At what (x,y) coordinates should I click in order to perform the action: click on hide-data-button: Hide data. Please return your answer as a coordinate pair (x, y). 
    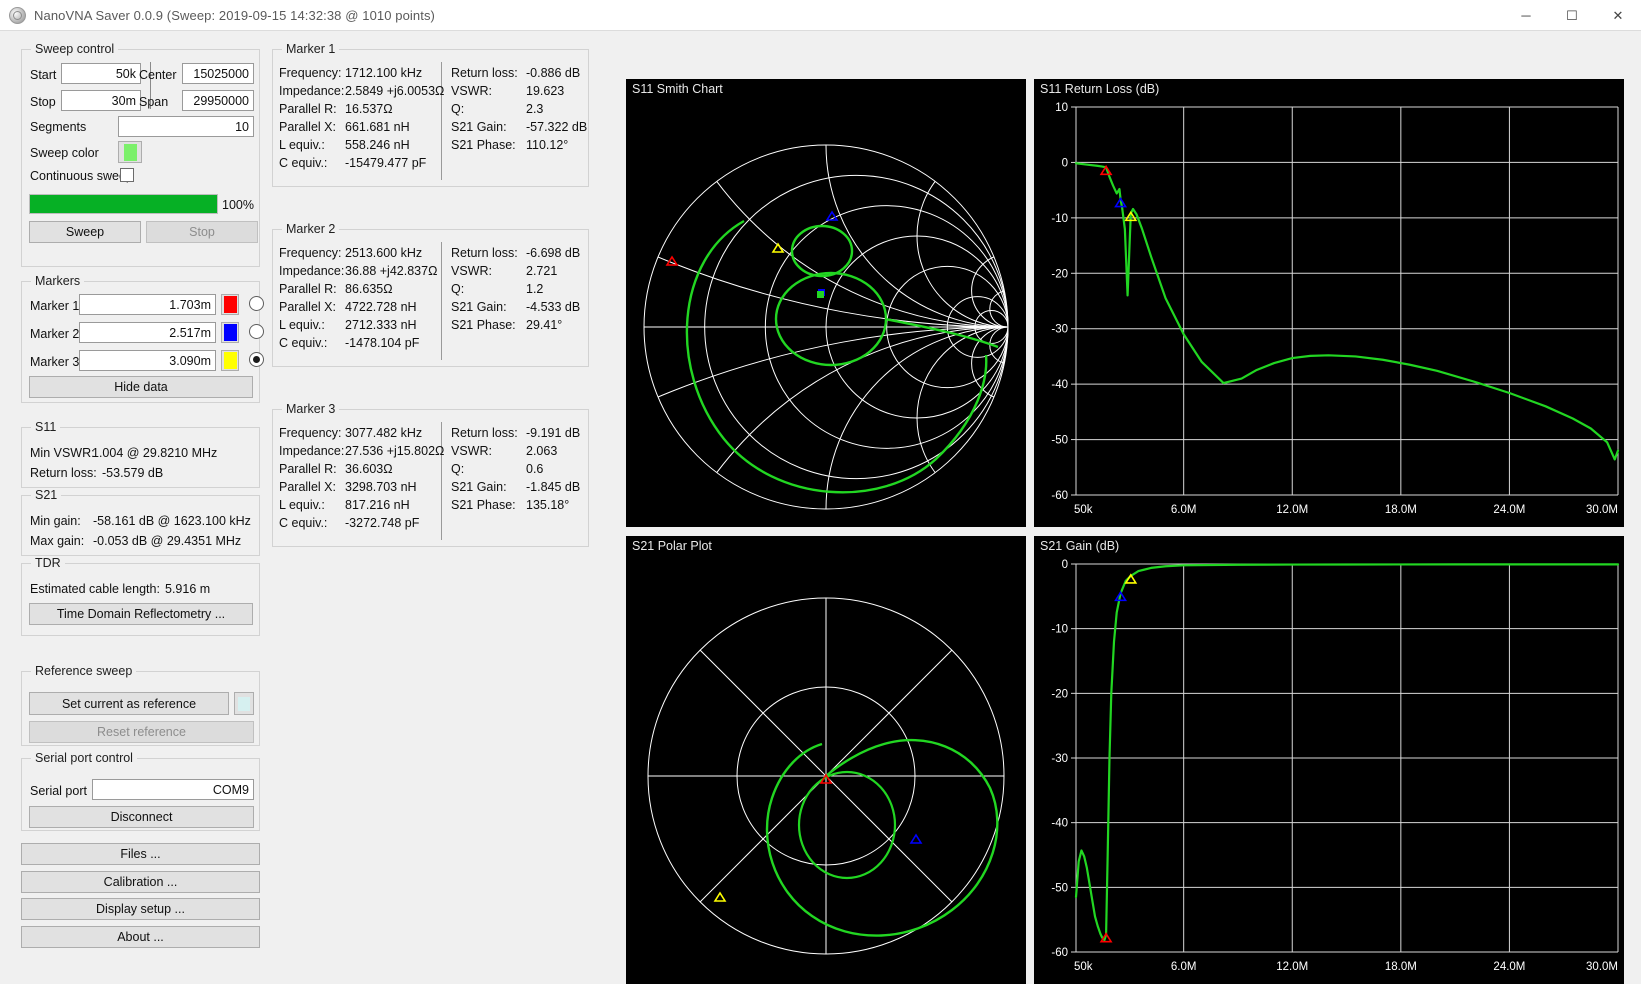
    Looking at the image, I should click on (141, 387).